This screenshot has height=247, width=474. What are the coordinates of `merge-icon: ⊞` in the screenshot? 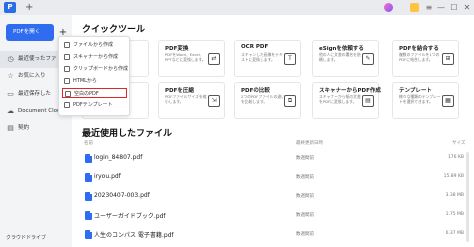 It's located at (448, 59).